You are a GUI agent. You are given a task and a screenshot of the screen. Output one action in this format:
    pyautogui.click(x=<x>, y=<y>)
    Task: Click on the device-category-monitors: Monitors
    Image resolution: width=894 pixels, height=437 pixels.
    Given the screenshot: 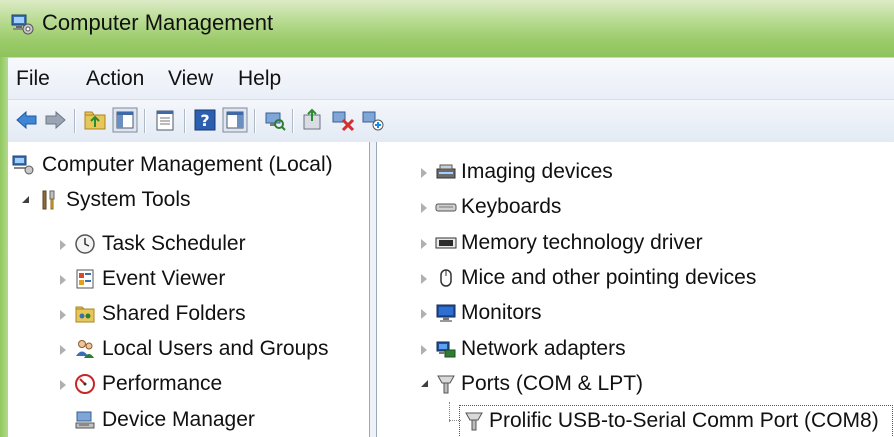 What is the action you would take?
    pyautogui.click(x=635, y=313)
    